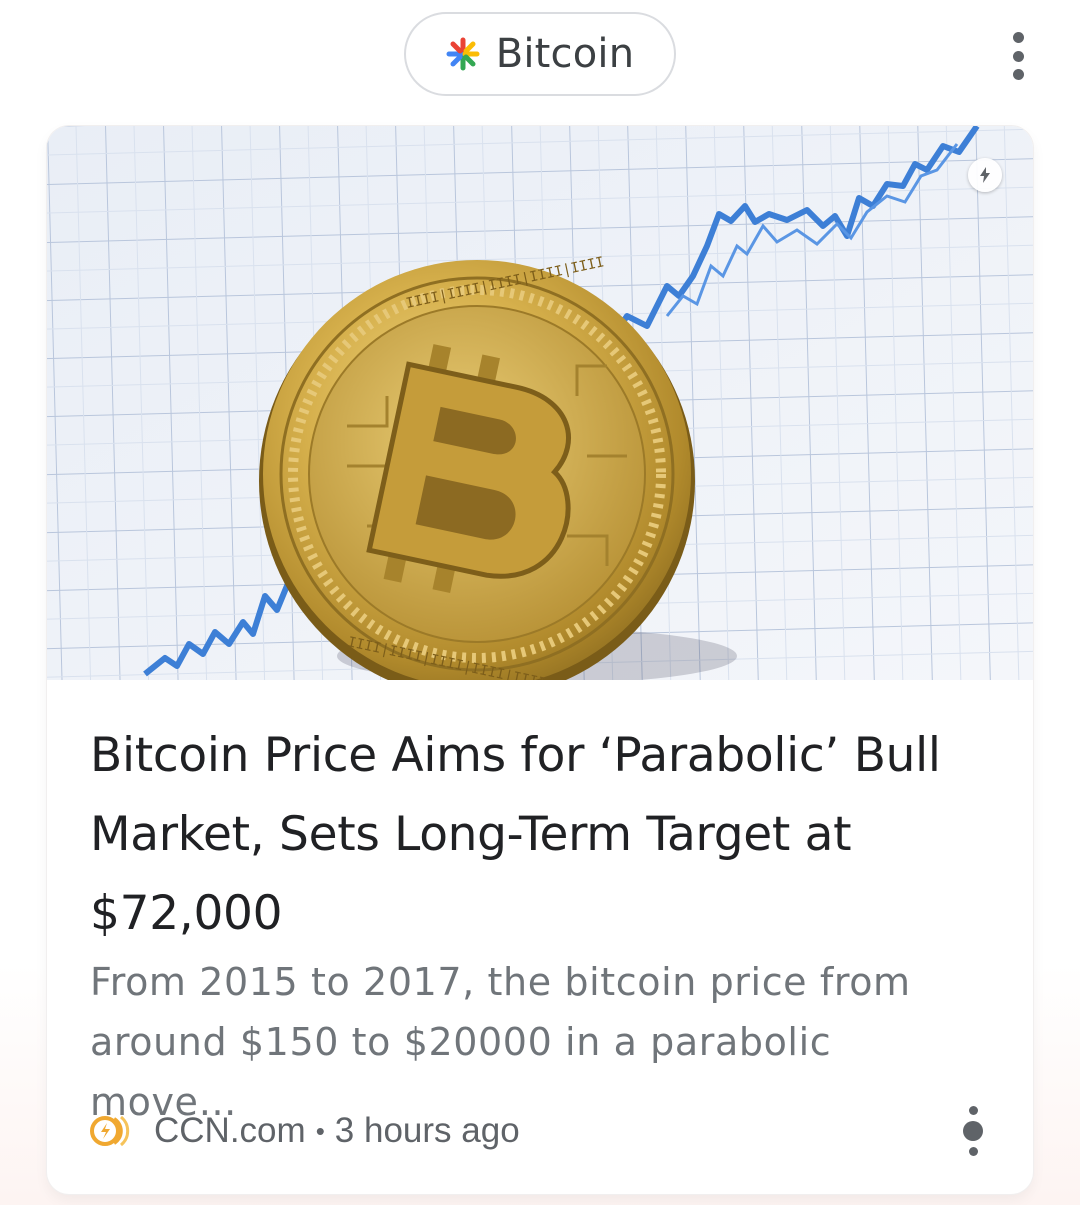 The width and height of the screenshot is (1080, 1205). What do you see at coordinates (985, 175) in the screenshot?
I see `lightning-bolt-icon` at bounding box center [985, 175].